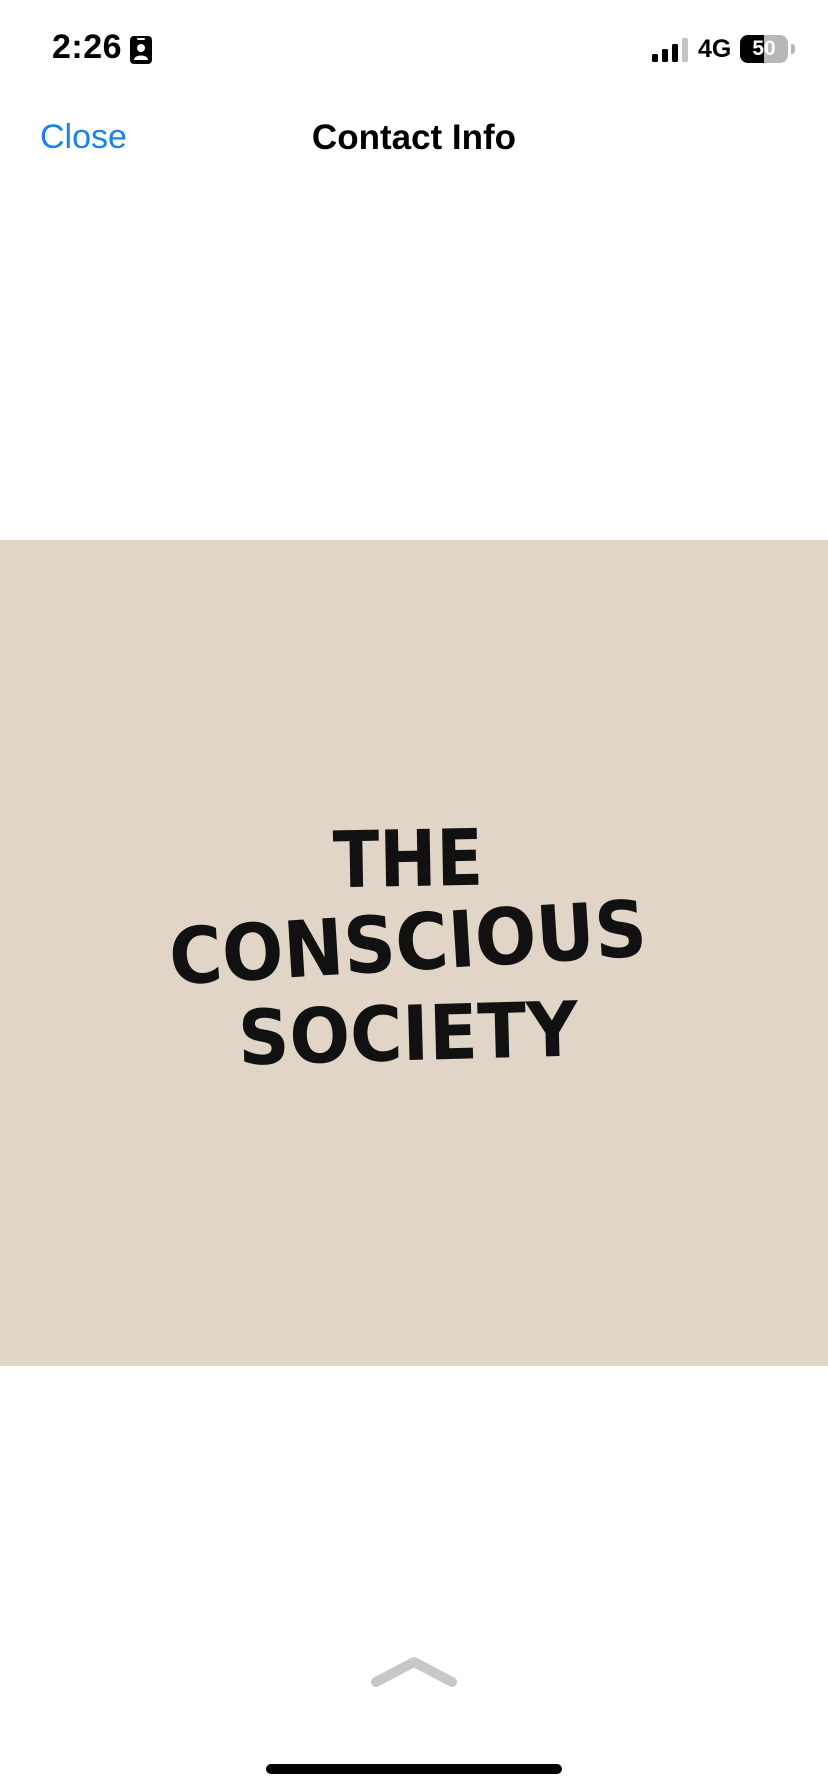 The width and height of the screenshot is (828, 1792). What do you see at coordinates (715, 49) in the screenshot?
I see `network-type: 4G` at bounding box center [715, 49].